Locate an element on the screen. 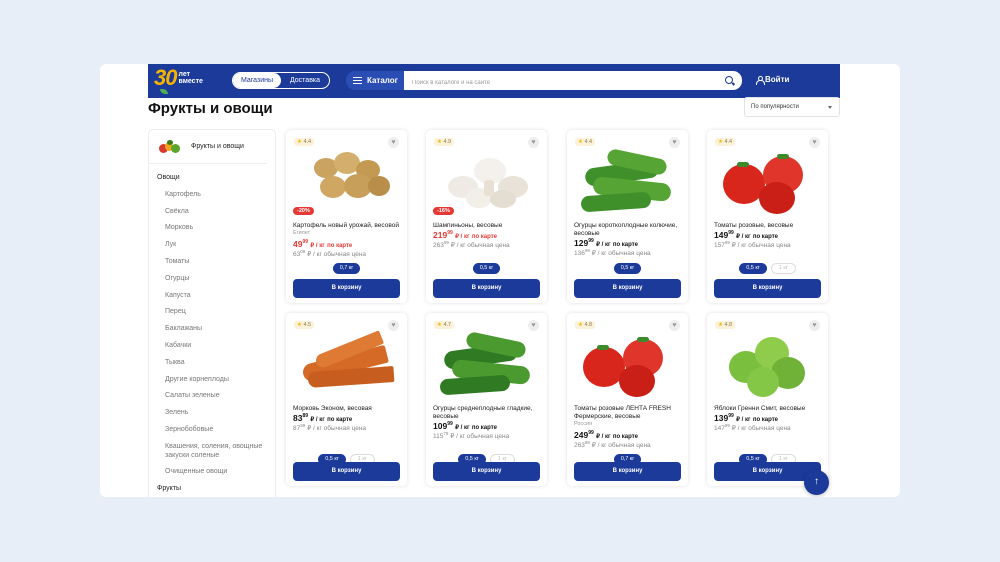 The height and width of the screenshot is (562, 1000). weight-options: 0,5 кг is located at coordinates (627, 268).